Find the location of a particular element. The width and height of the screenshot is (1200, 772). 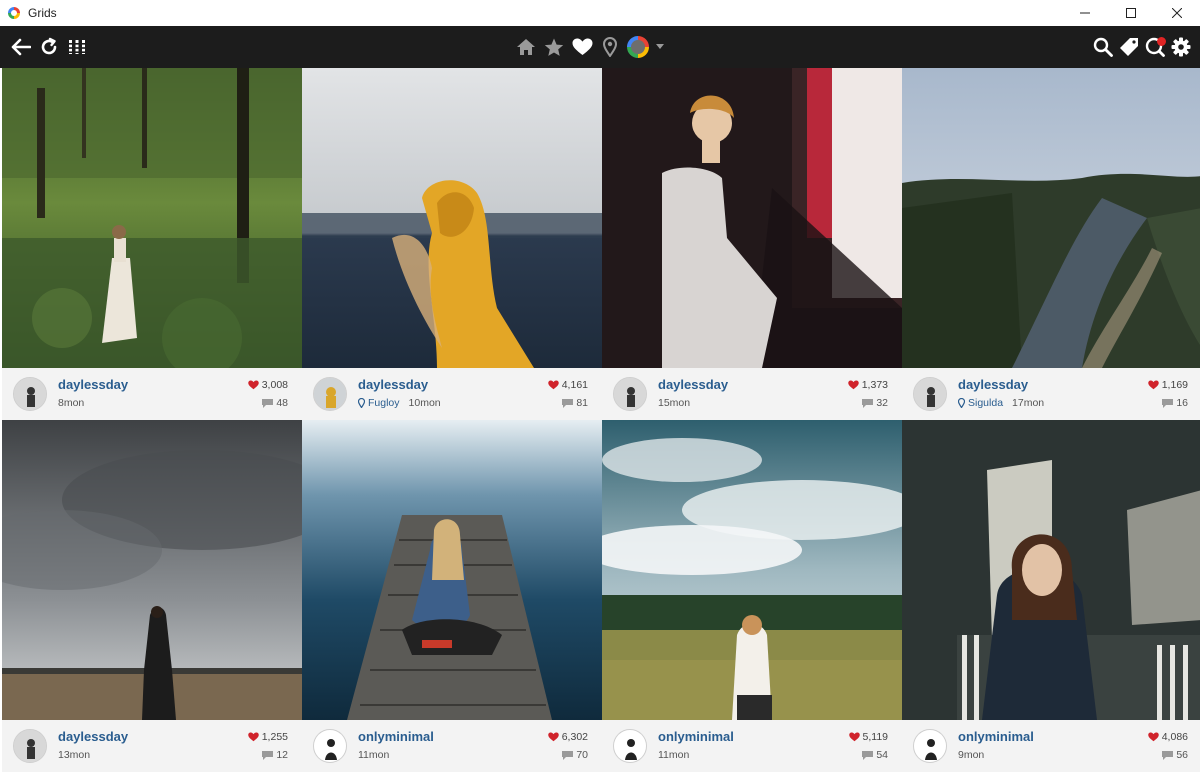

chevron-down-icon is located at coordinates (660, 46).